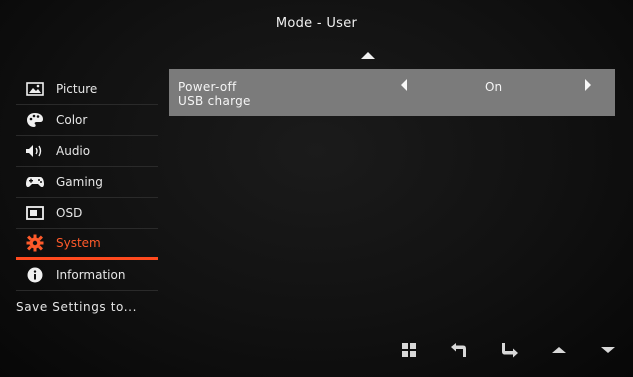 Image resolution: width=633 pixels, height=377 pixels. What do you see at coordinates (316, 351) in the screenshot?
I see `osd-control-bar` at bounding box center [316, 351].